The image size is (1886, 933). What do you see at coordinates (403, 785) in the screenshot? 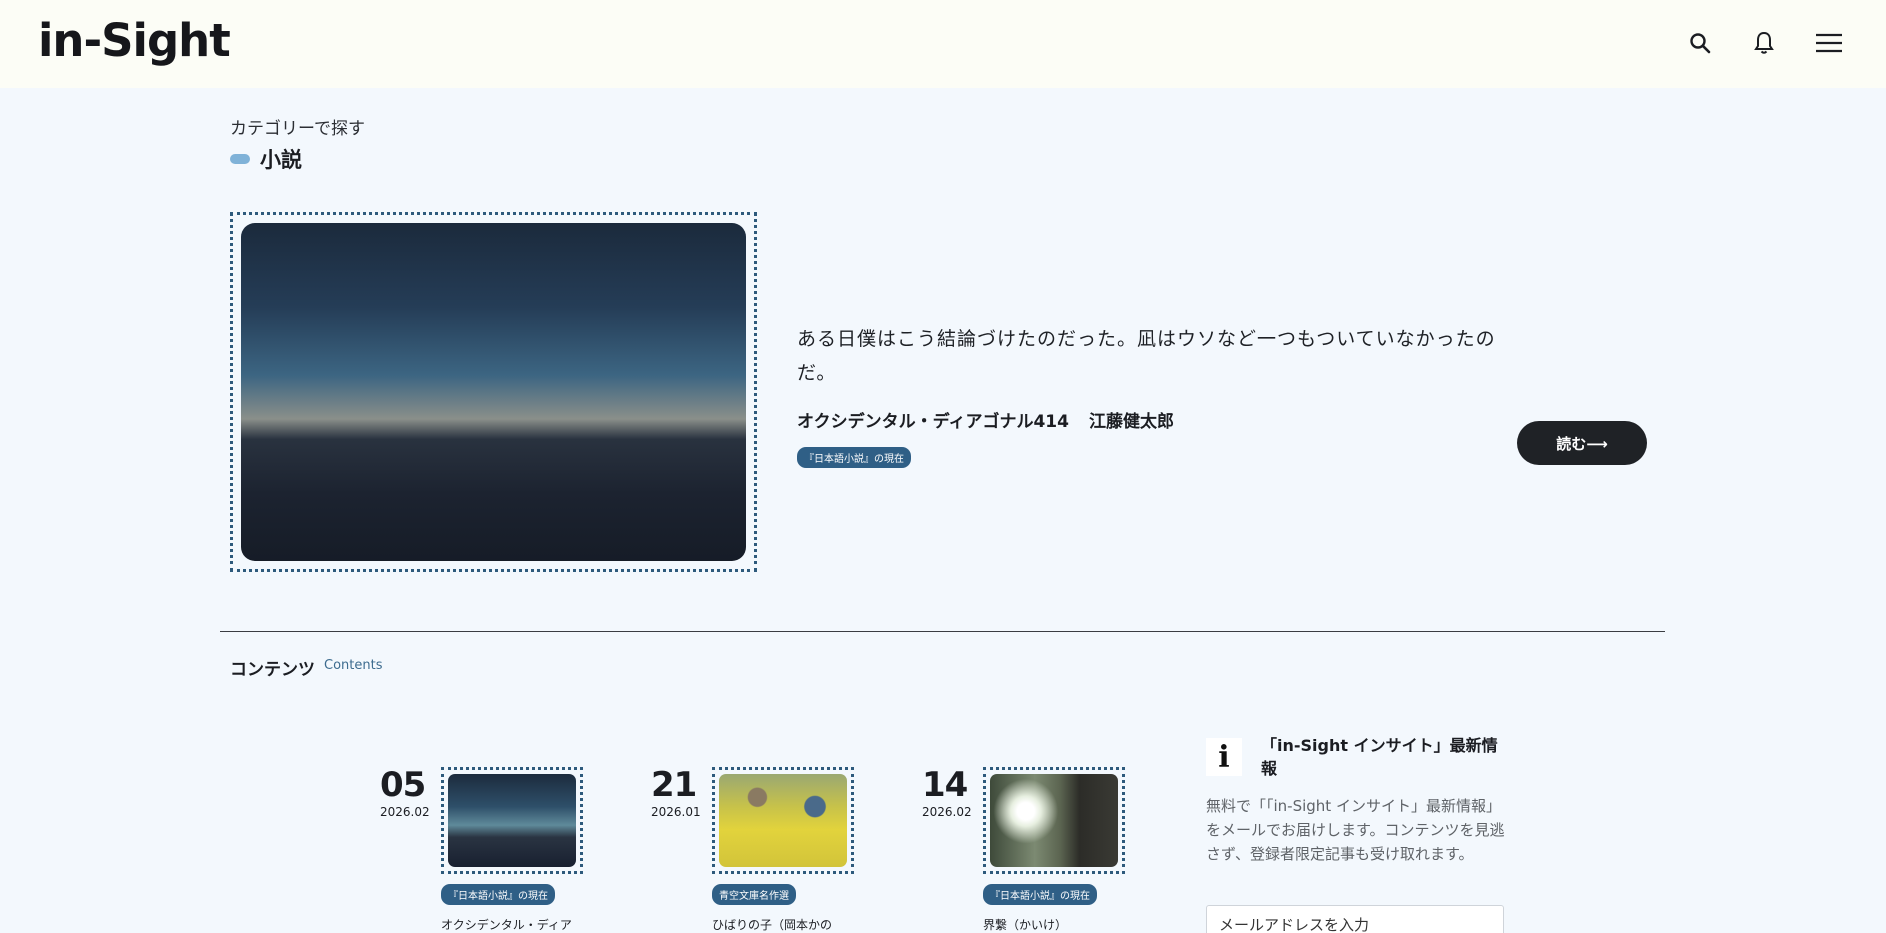
I see `card-day: 05` at bounding box center [403, 785].